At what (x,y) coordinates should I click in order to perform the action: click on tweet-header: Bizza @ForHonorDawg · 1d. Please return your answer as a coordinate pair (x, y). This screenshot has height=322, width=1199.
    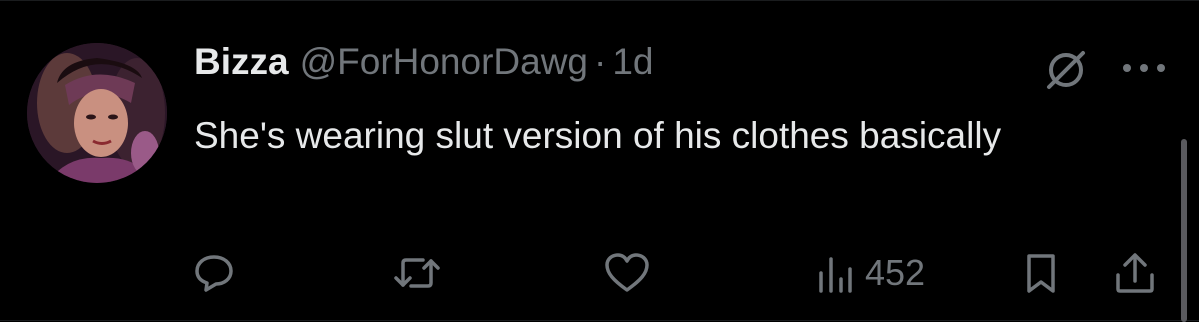
    Looking at the image, I should click on (424, 66).